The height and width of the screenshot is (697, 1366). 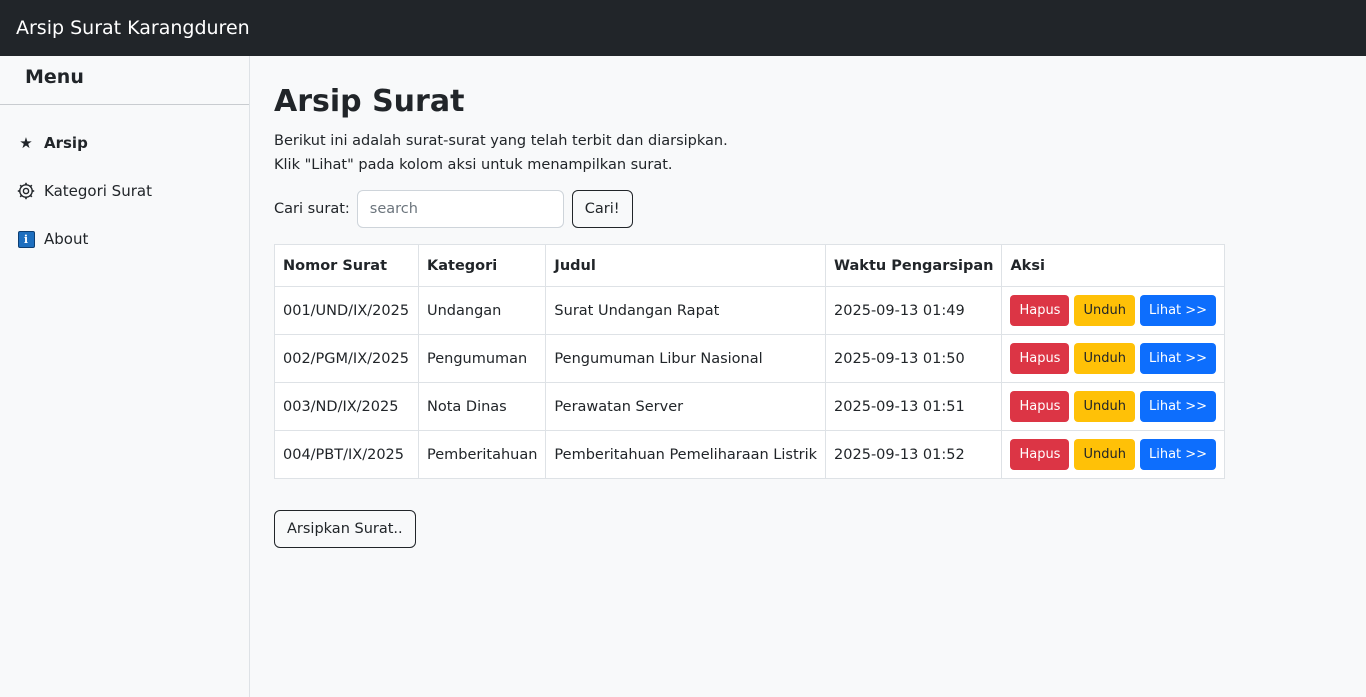 I want to click on sidebar-nav: ★ Arsip Kategori Surat i About, so click(x=124, y=184).